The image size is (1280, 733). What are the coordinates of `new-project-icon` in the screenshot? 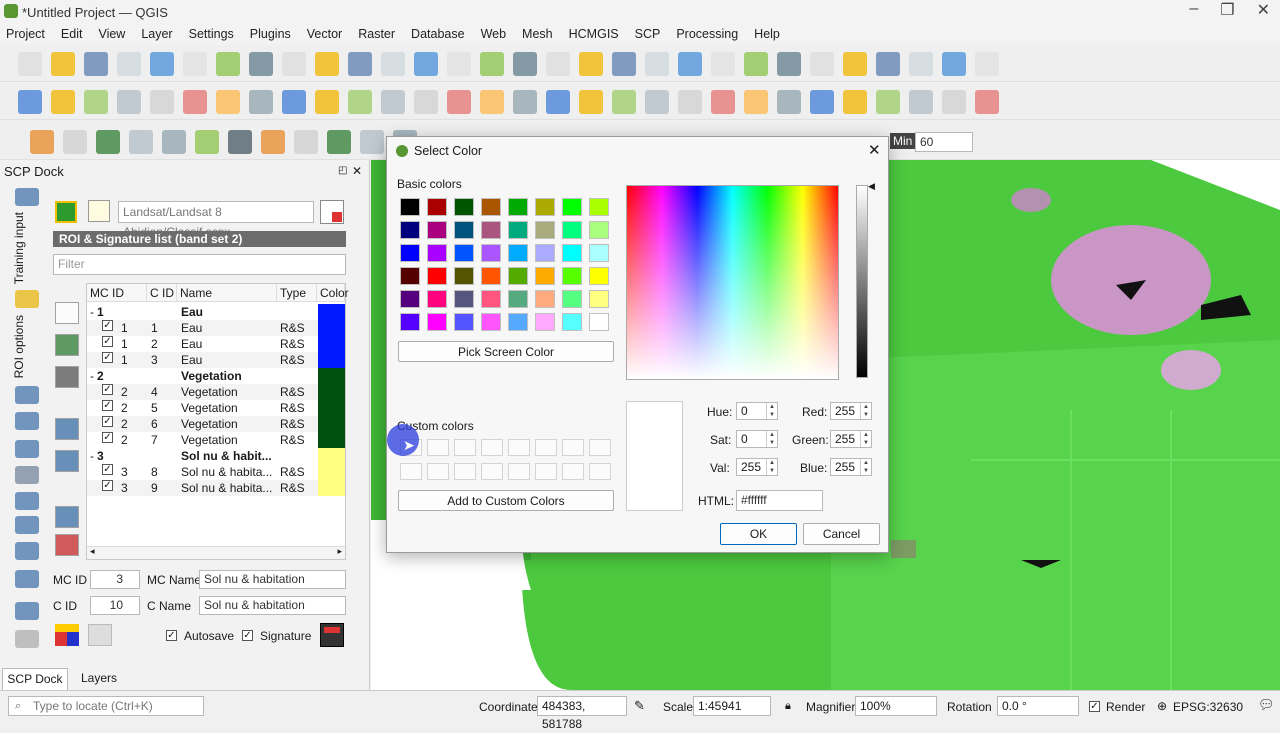 It's located at (30, 64).